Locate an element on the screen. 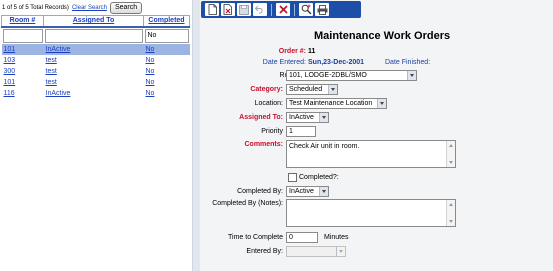  pane-splitter is located at coordinates (196, 135).